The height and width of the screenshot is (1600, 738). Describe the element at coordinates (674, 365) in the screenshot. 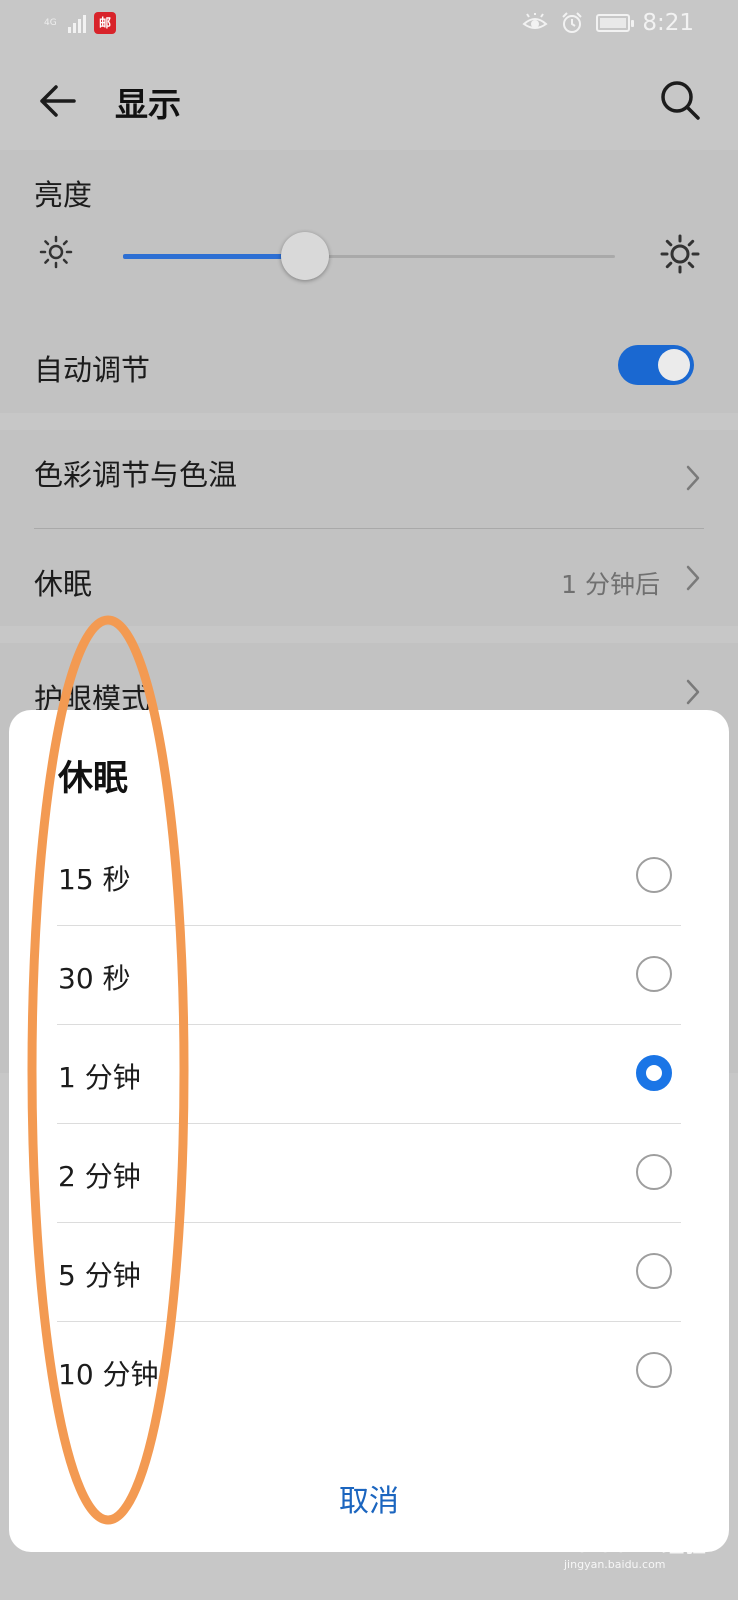

I see `toggle-knob` at that location.